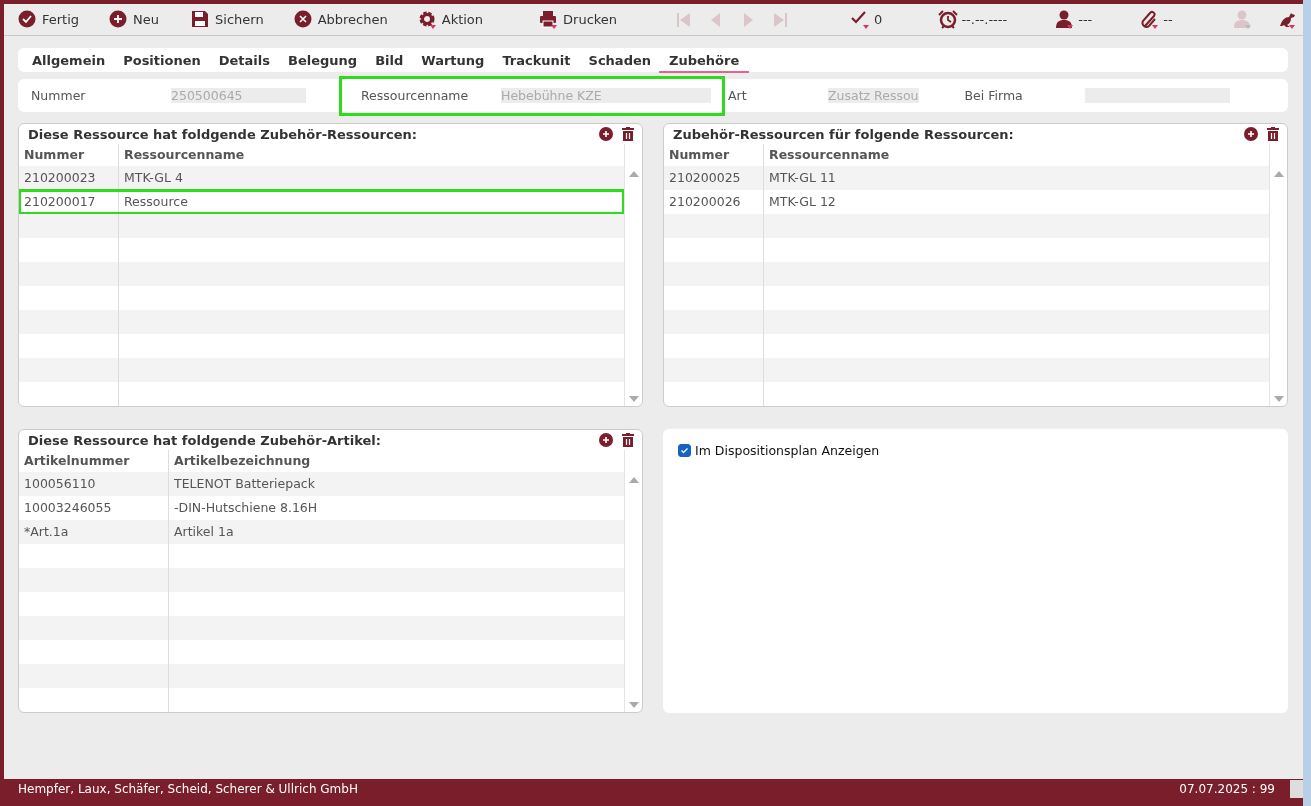 The width and height of the screenshot is (1311, 806). What do you see at coordinates (227, 19) in the screenshot?
I see `save-button: Sichern` at bounding box center [227, 19].